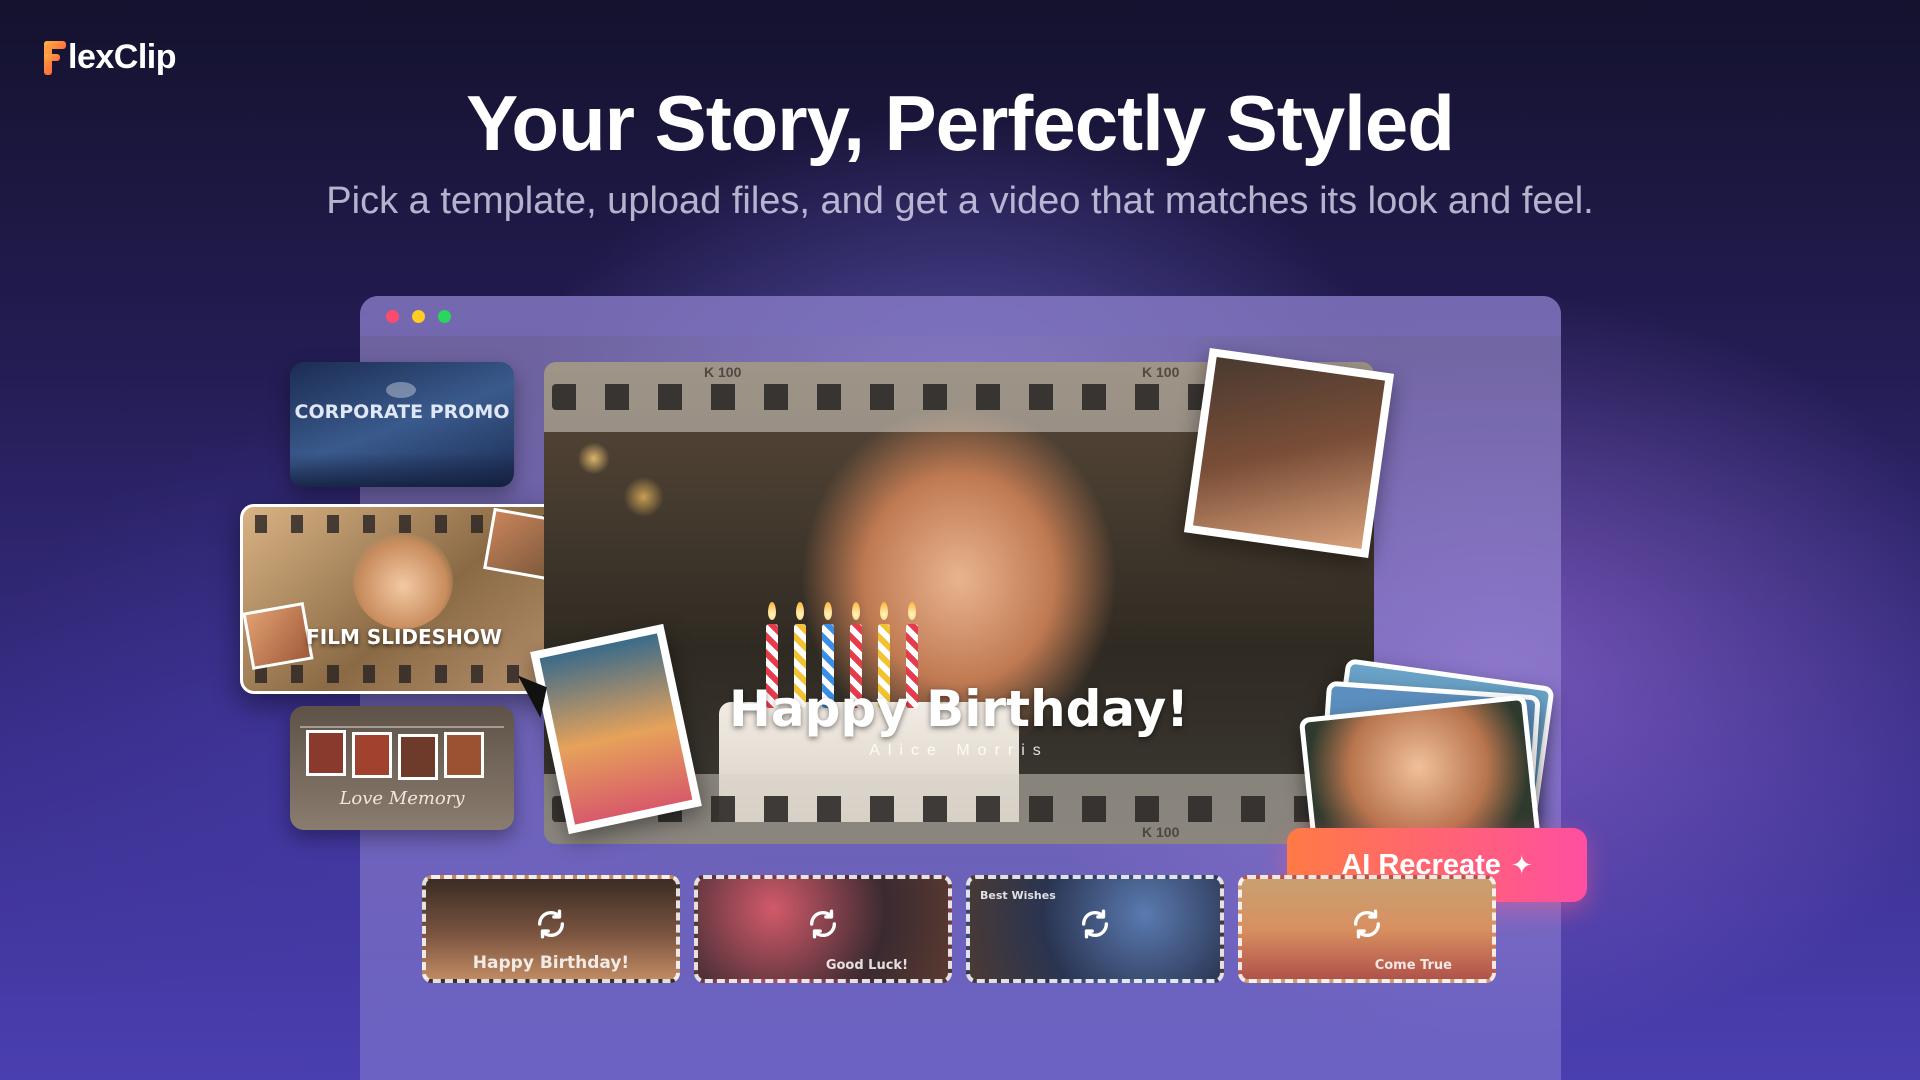  I want to click on variation-caption: Happy Birthday!, so click(551, 963).